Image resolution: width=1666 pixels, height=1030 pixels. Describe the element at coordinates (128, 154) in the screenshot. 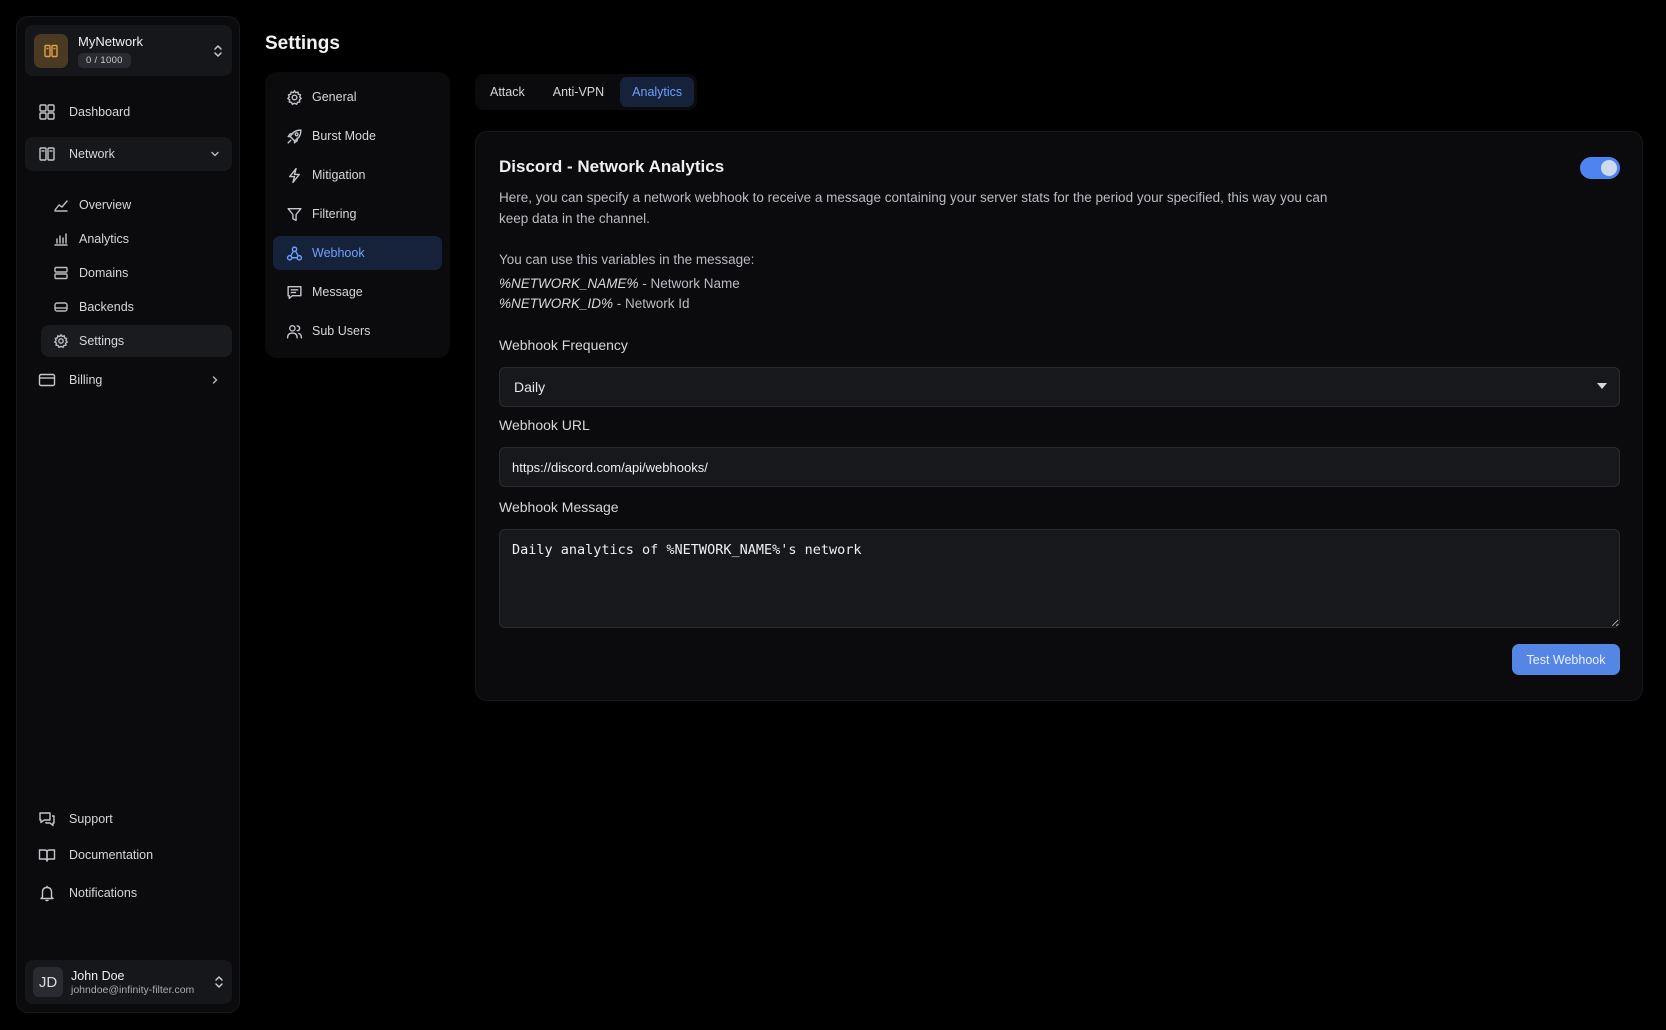

I see `sidebar-item-network: Network` at that location.